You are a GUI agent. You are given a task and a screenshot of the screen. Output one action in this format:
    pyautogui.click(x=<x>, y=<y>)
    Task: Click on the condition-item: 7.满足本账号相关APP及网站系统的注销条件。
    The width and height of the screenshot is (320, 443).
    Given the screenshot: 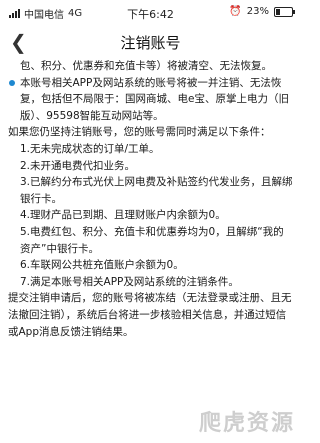 What is the action you would take?
    pyautogui.click(x=129, y=281)
    